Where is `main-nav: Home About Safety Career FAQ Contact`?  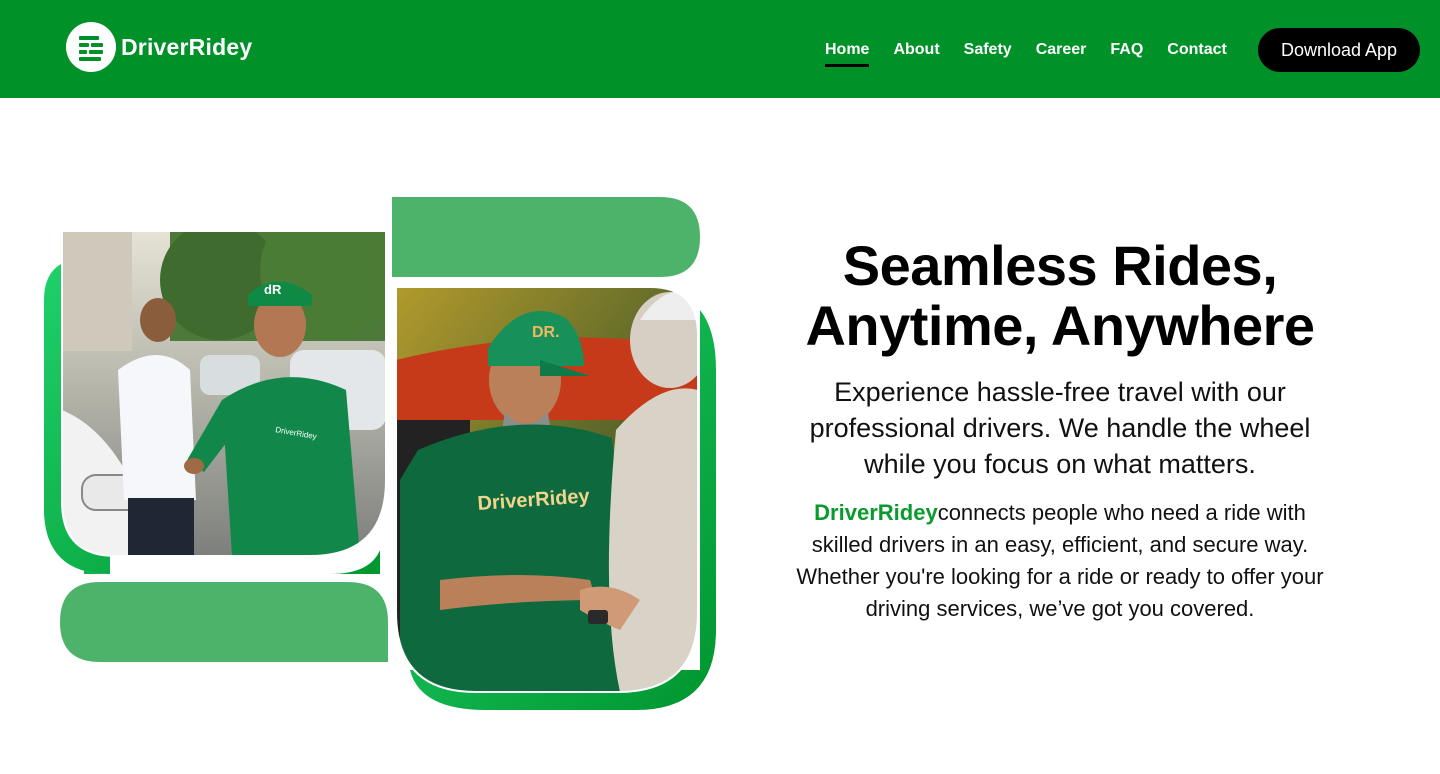 main-nav: Home About Safety Career FAQ Contact is located at coordinates (1038, 50).